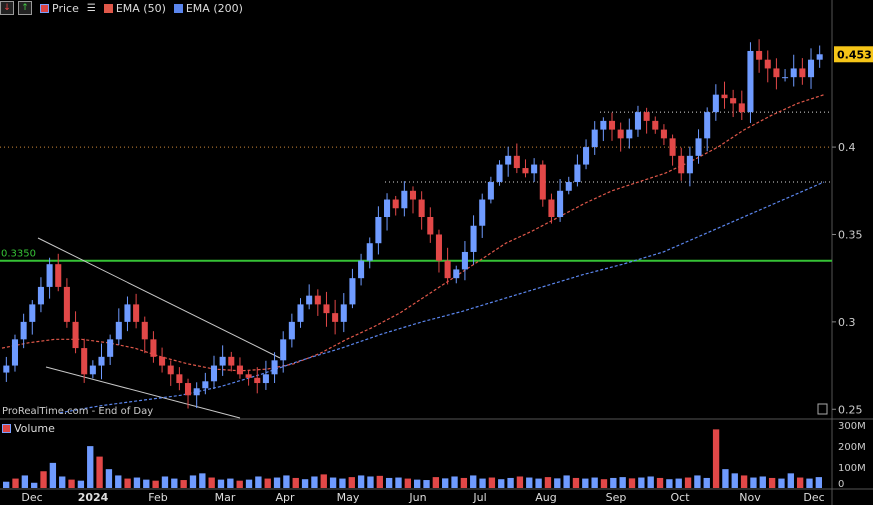 Image resolution: width=873 pixels, height=505 pixels. I want to click on volume-title: Volume, so click(34, 428).